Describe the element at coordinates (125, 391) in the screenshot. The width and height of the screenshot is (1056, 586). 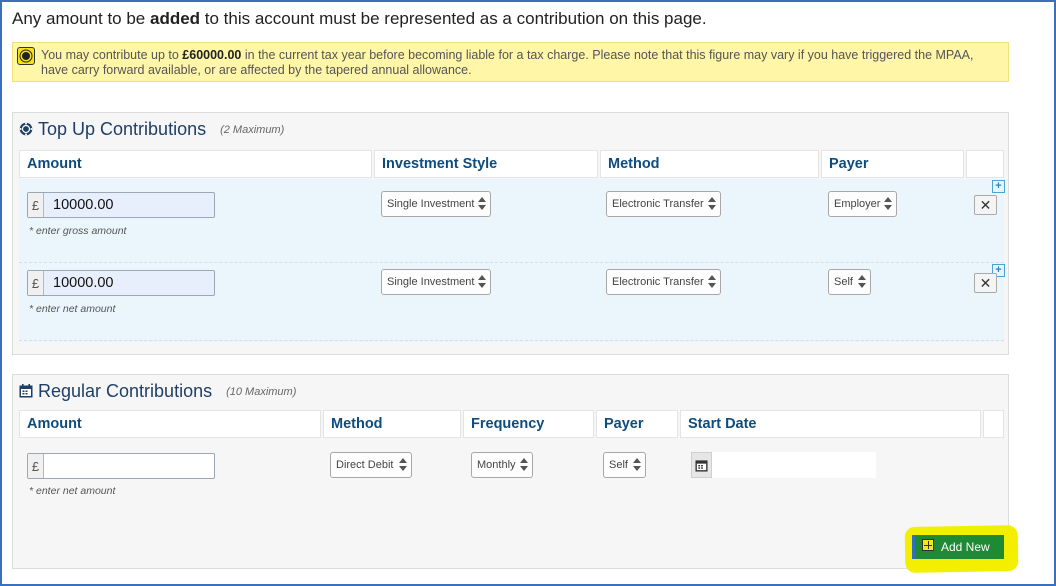
I see `regular-title-text: Regular Contributions` at that location.